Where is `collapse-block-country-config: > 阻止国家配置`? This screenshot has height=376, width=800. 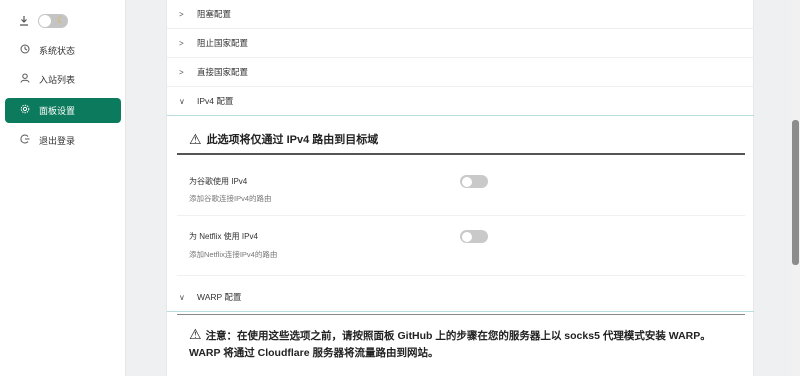 collapse-block-country-config: > 阻止国家配置 is located at coordinates (460, 43).